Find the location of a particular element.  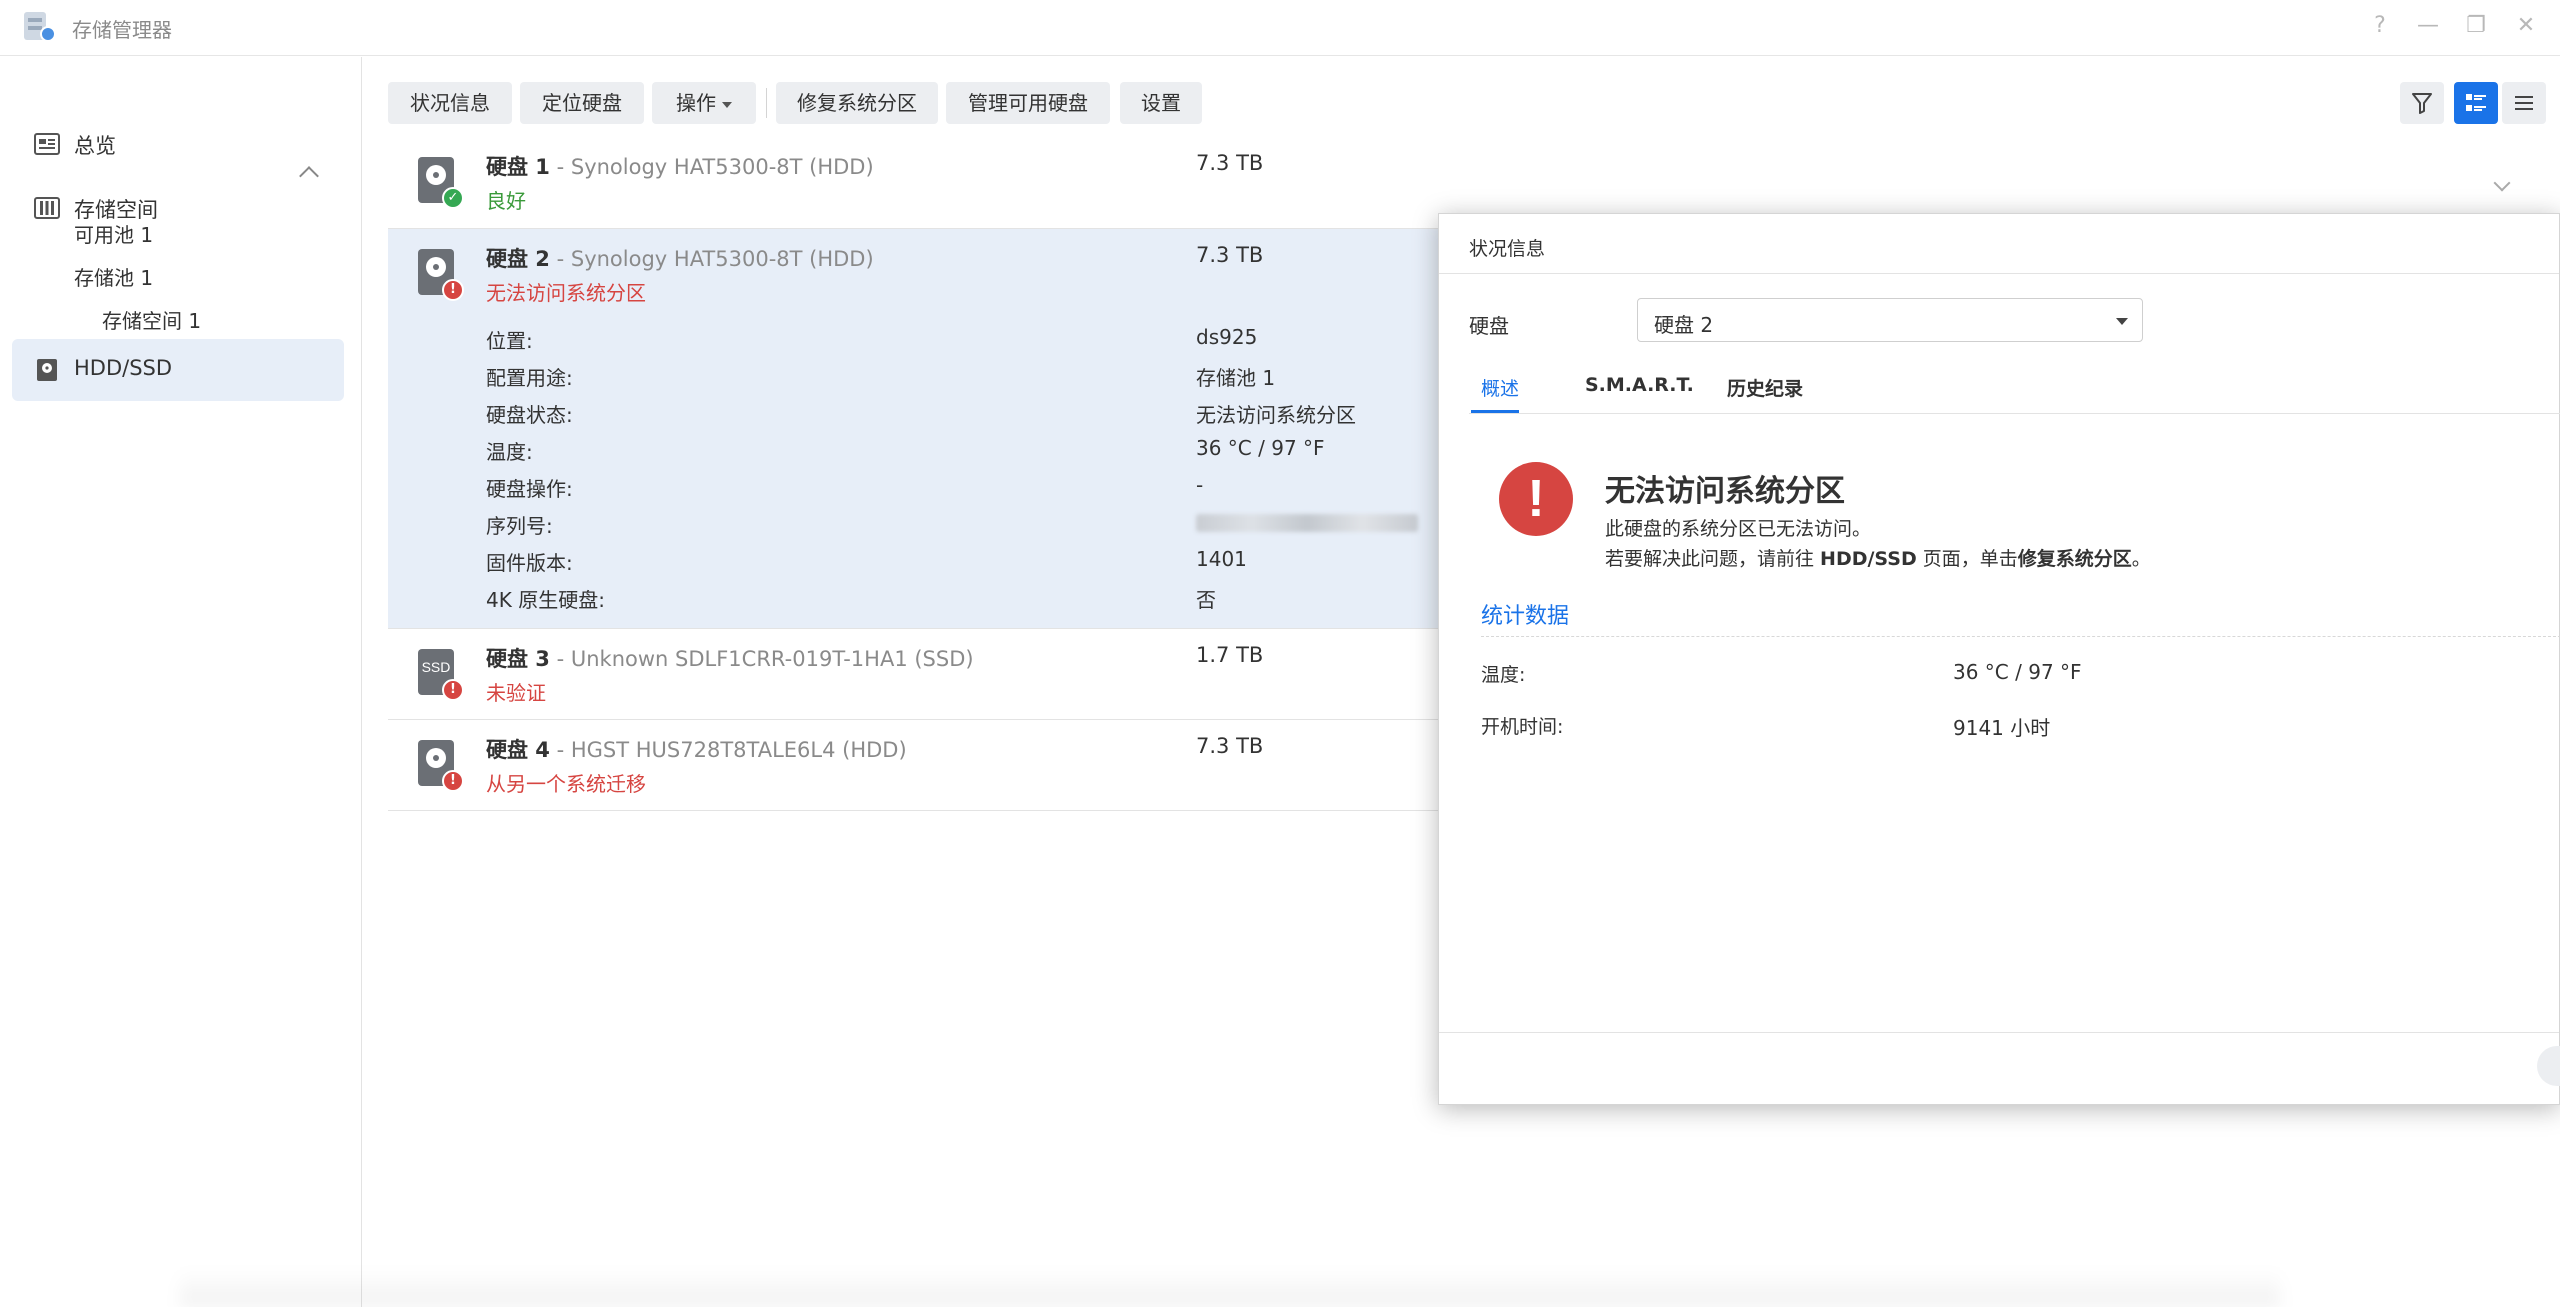

detail-label-temperature: 温度: is located at coordinates (509, 452).